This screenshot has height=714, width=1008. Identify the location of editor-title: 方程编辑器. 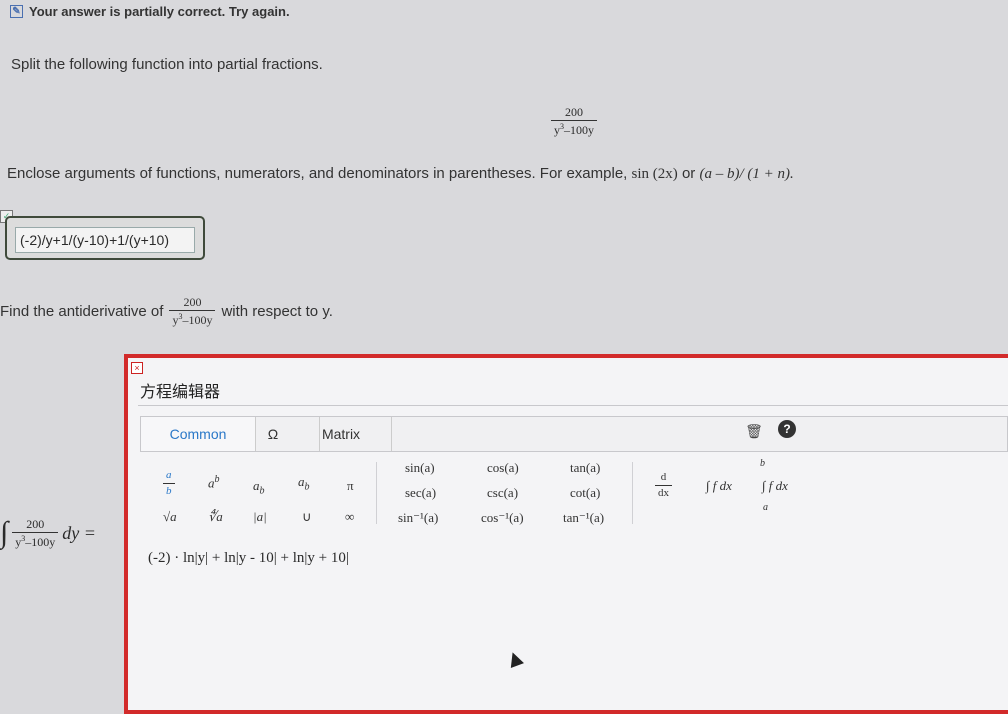
(180, 392).